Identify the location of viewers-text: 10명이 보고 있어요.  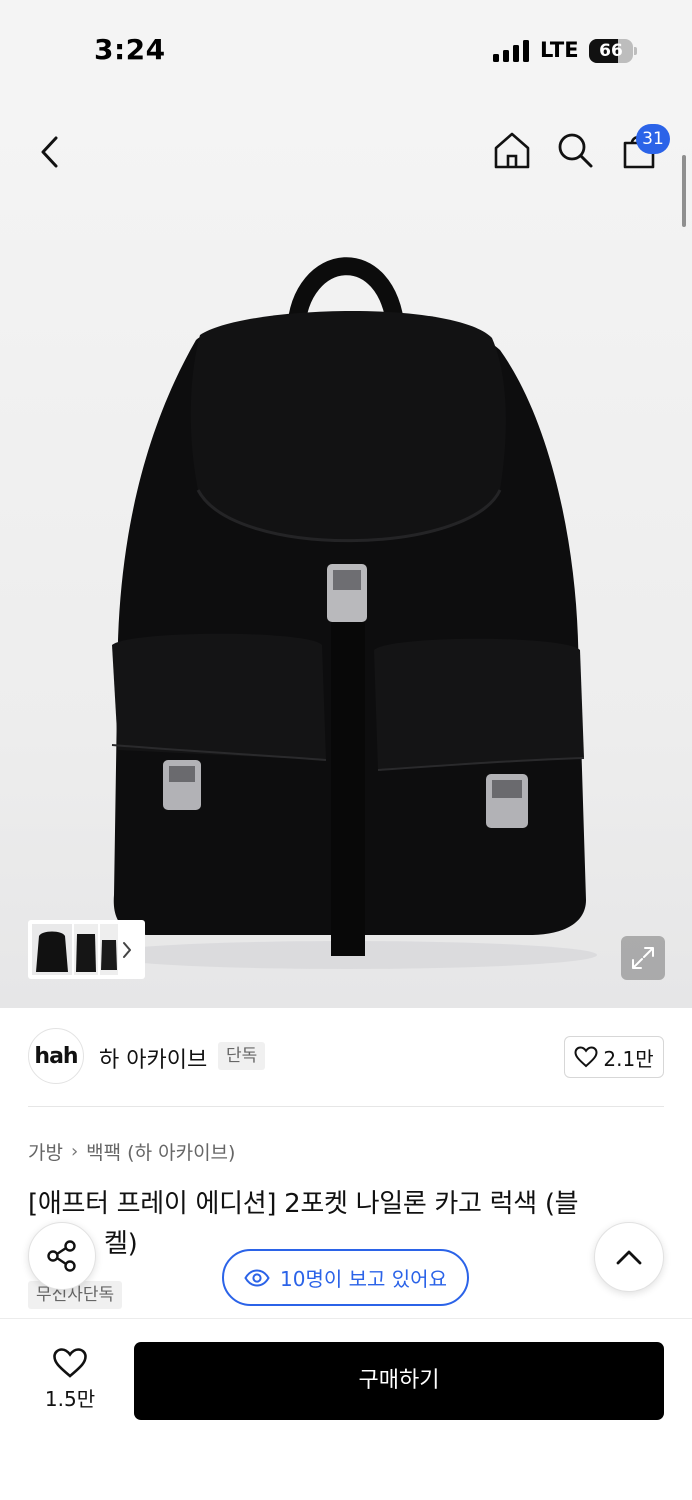
(363, 1279).